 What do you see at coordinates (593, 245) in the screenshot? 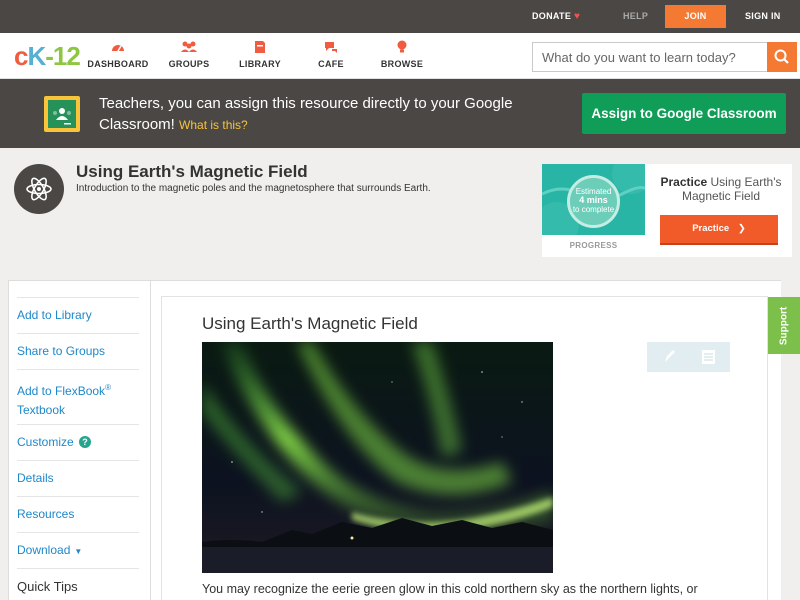
I see `progress-label: PROGRESS` at bounding box center [593, 245].